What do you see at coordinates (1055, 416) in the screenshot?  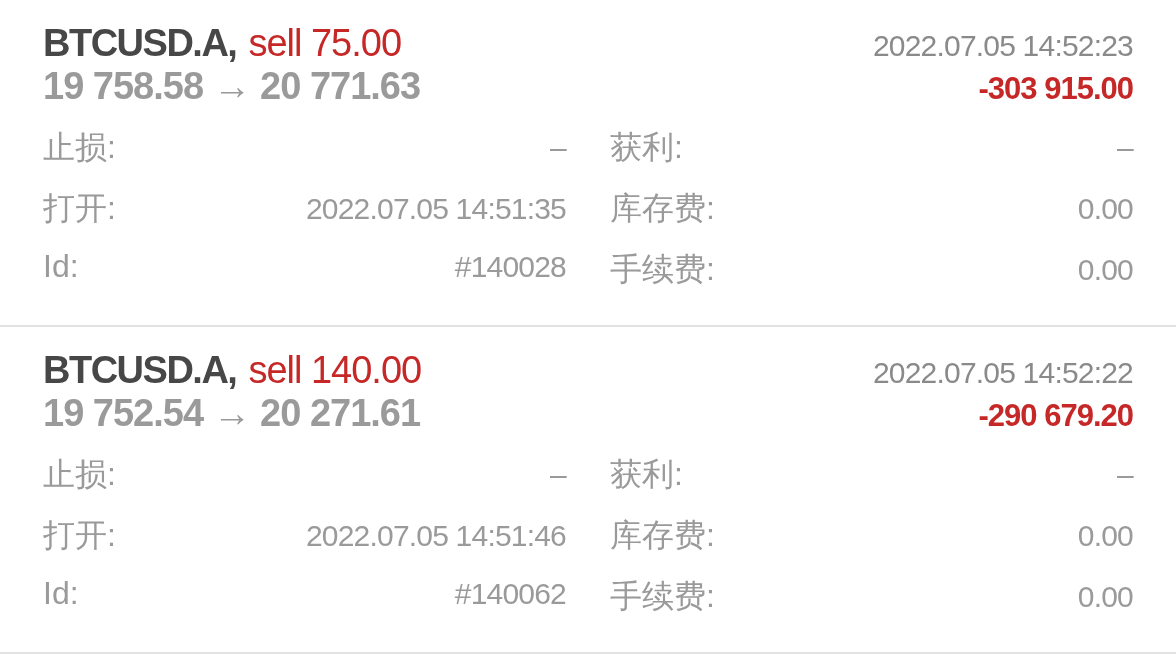 I see `profit-value: -290 679.20` at bounding box center [1055, 416].